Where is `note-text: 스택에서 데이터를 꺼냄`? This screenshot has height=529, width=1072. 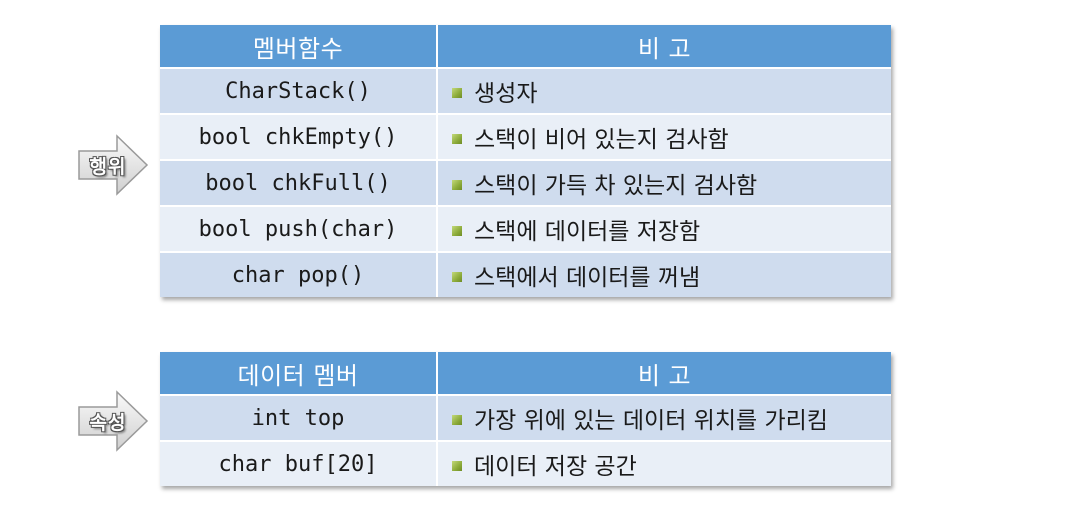 note-text: 스택에서 데이터를 꺼냄 is located at coordinates (587, 278).